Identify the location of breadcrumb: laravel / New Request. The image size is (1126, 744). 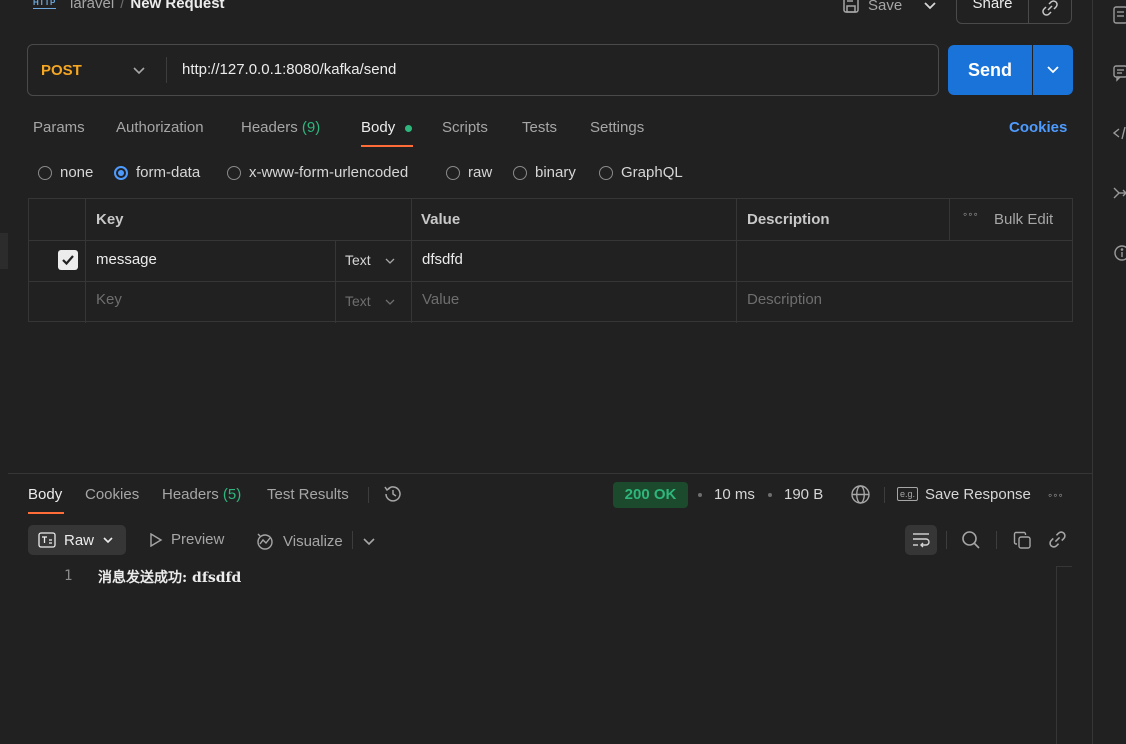
(147, 6).